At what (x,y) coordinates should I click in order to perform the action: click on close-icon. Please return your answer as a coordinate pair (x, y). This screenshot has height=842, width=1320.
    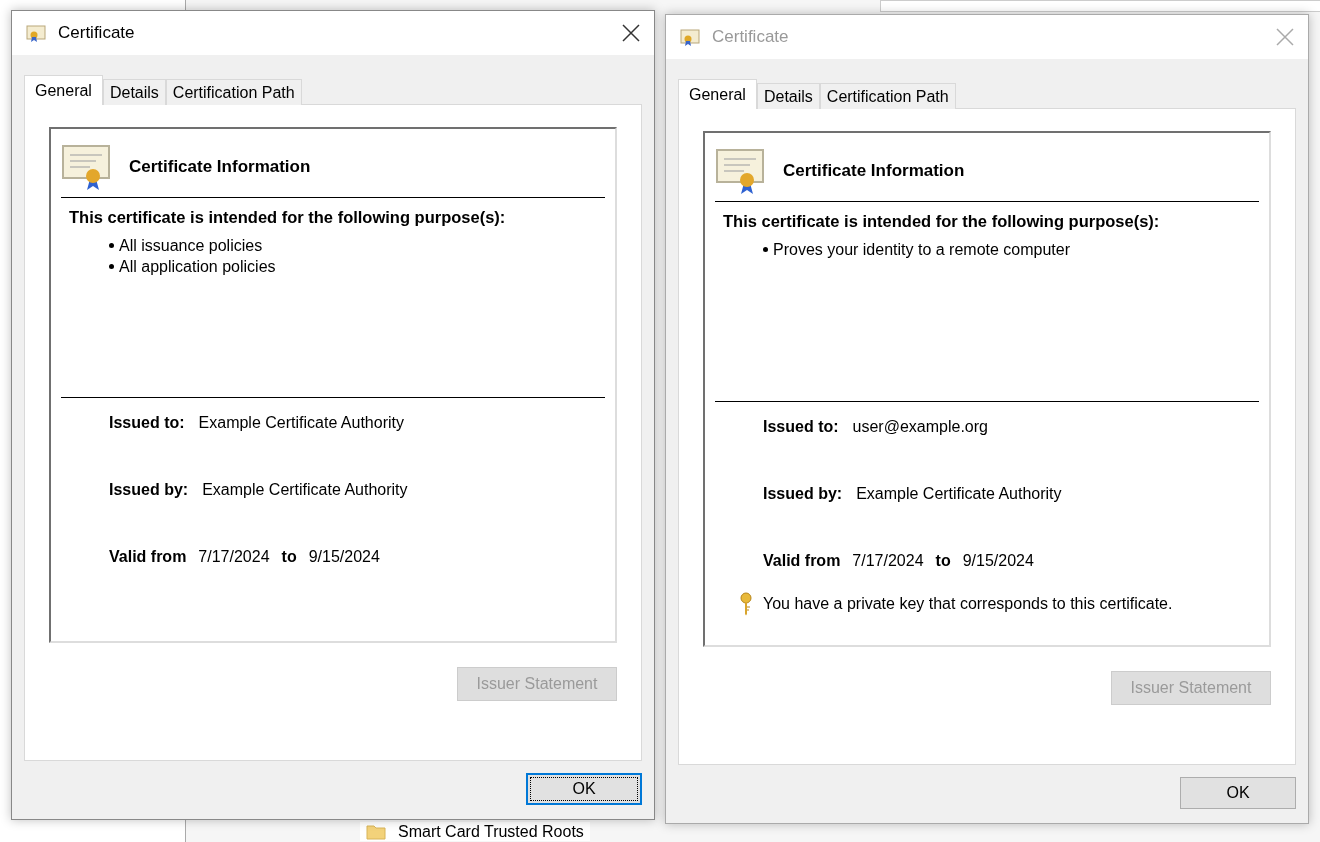
    Looking at the image, I should click on (631, 33).